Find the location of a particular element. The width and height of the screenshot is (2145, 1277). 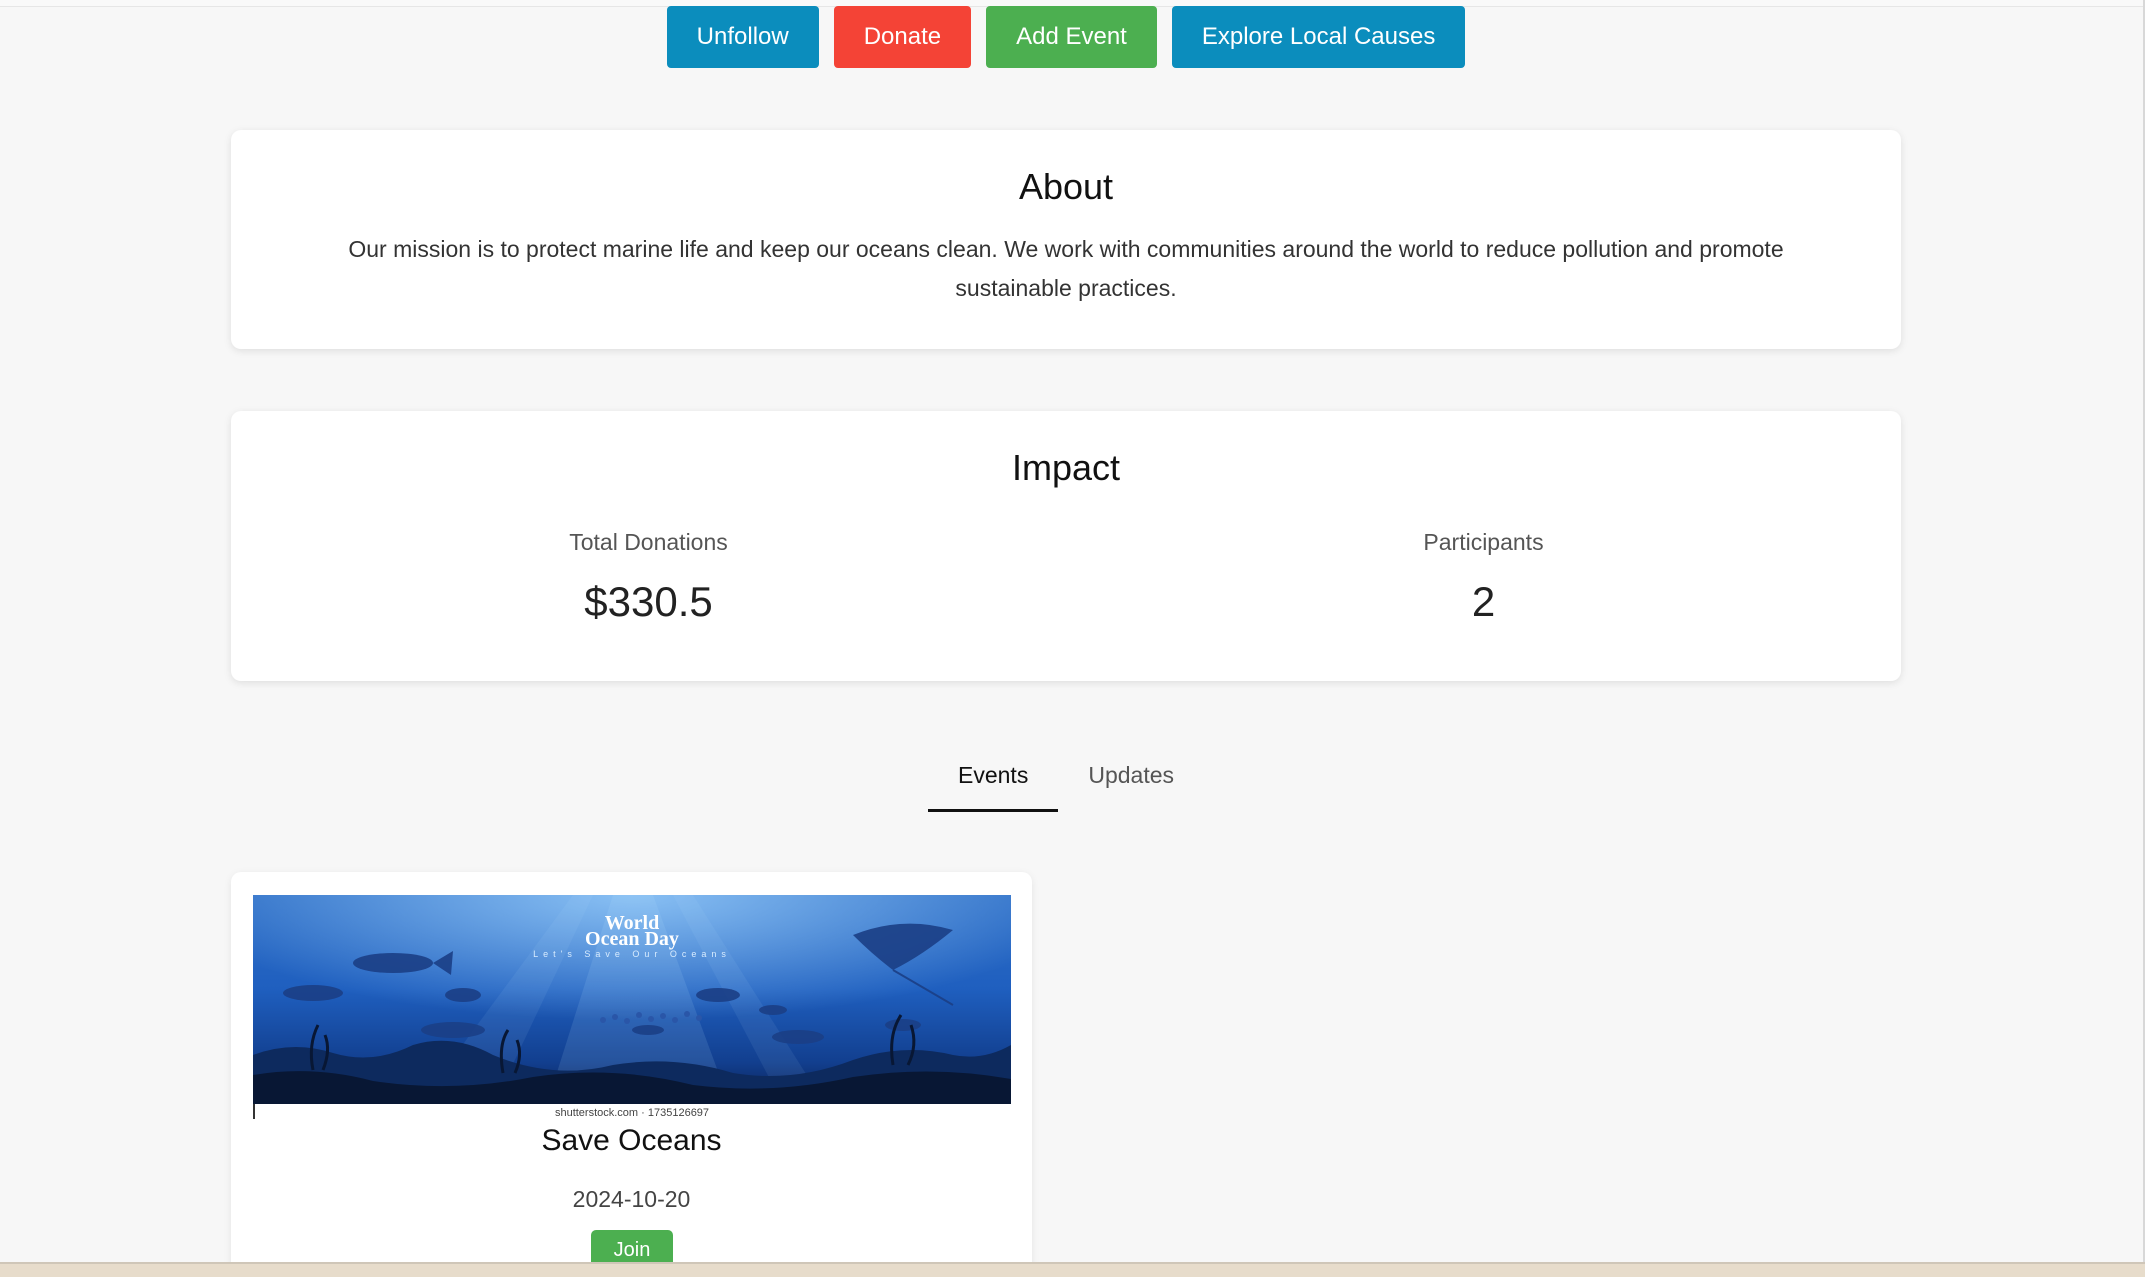

impact-stats: Total Donations $330.5 Participants 2 is located at coordinates (1066, 577).